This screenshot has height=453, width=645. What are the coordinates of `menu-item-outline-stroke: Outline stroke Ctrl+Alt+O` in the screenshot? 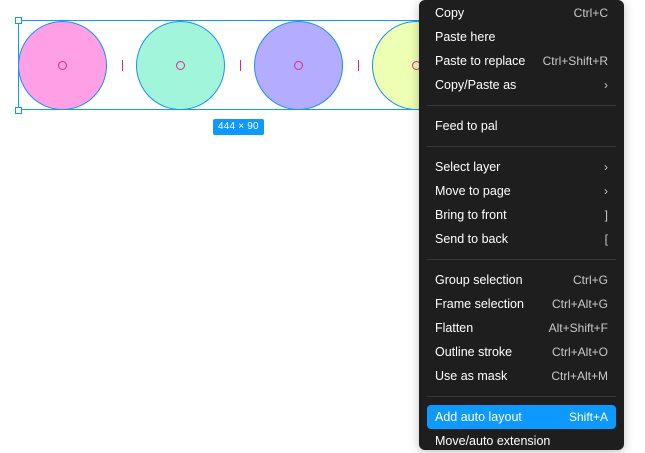 It's located at (521, 352).